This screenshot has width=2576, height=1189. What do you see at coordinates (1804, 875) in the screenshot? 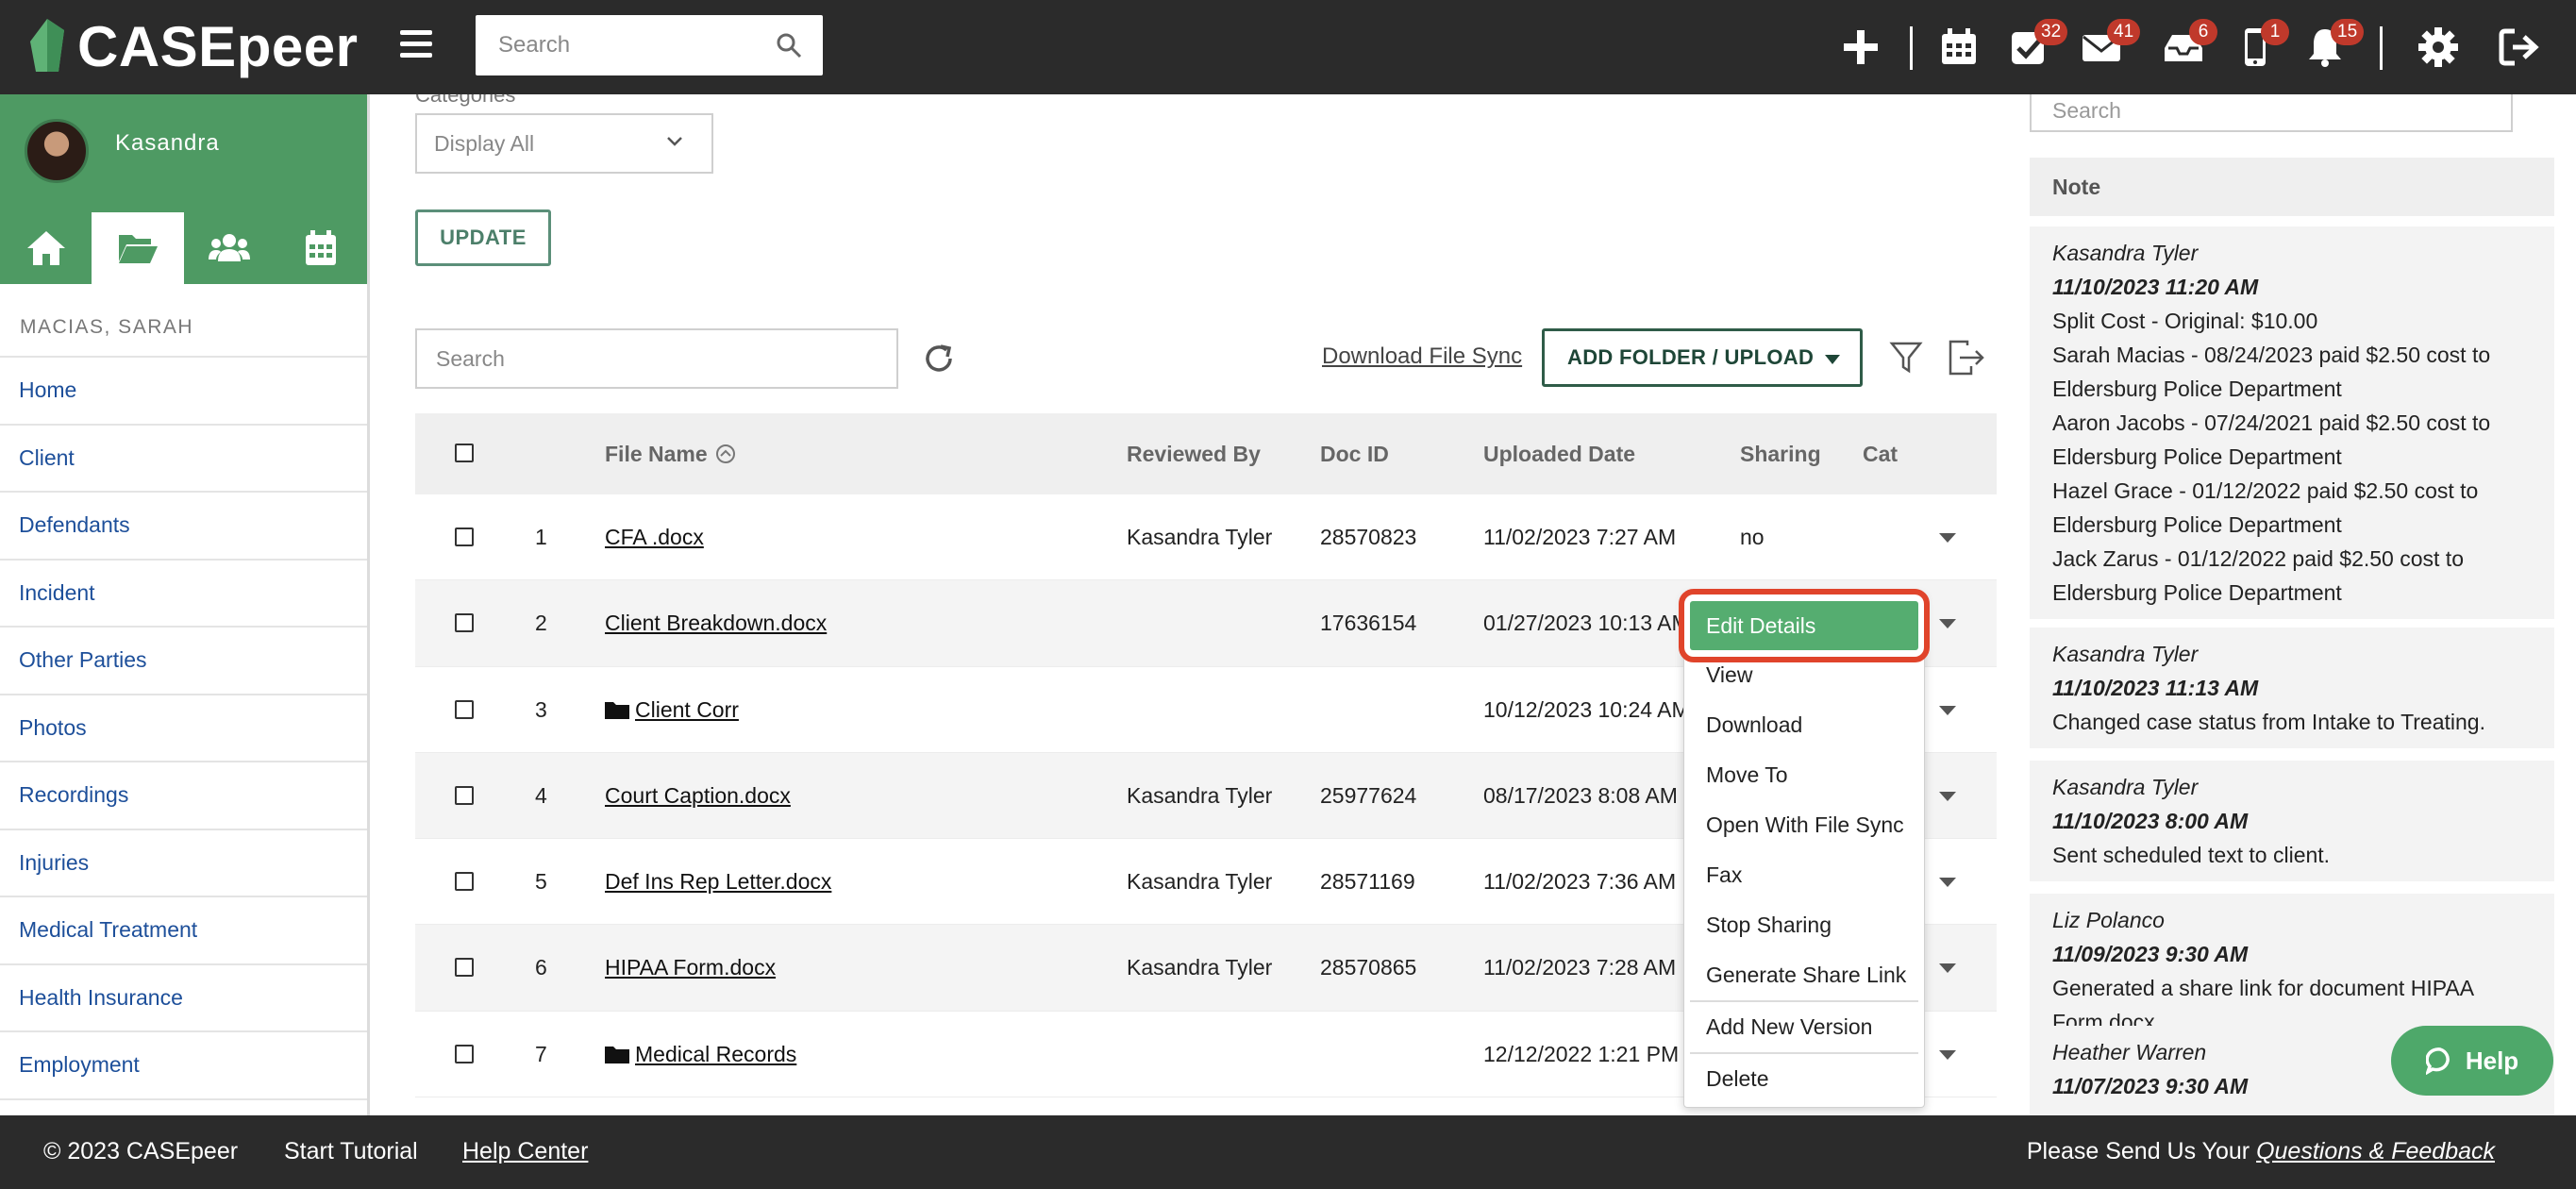
I see `menu-item-fax: Fax` at bounding box center [1804, 875].